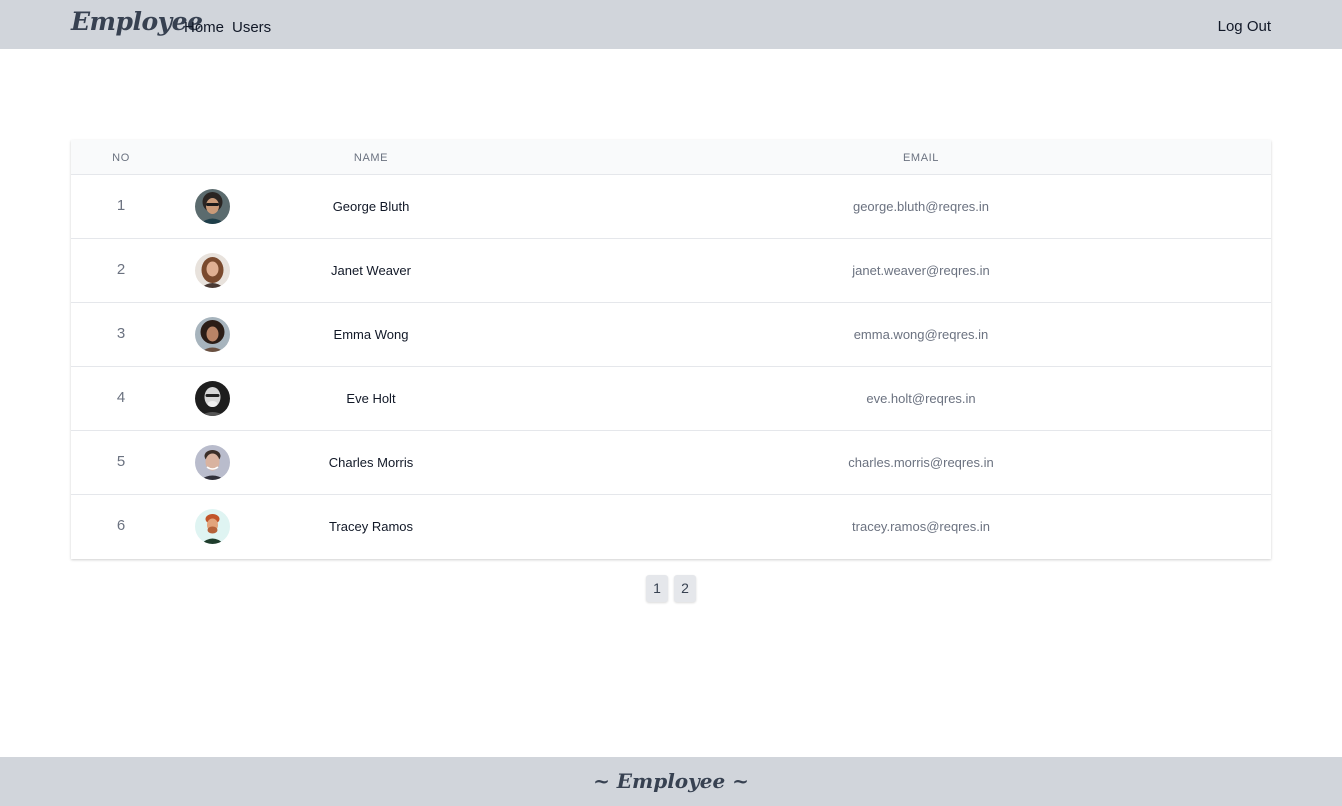 The image size is (1342, 806). What do you see at coordinates (204, 27) in the screenshot?
I see `nav-link-home: Home` at bounding box center [204, 27].